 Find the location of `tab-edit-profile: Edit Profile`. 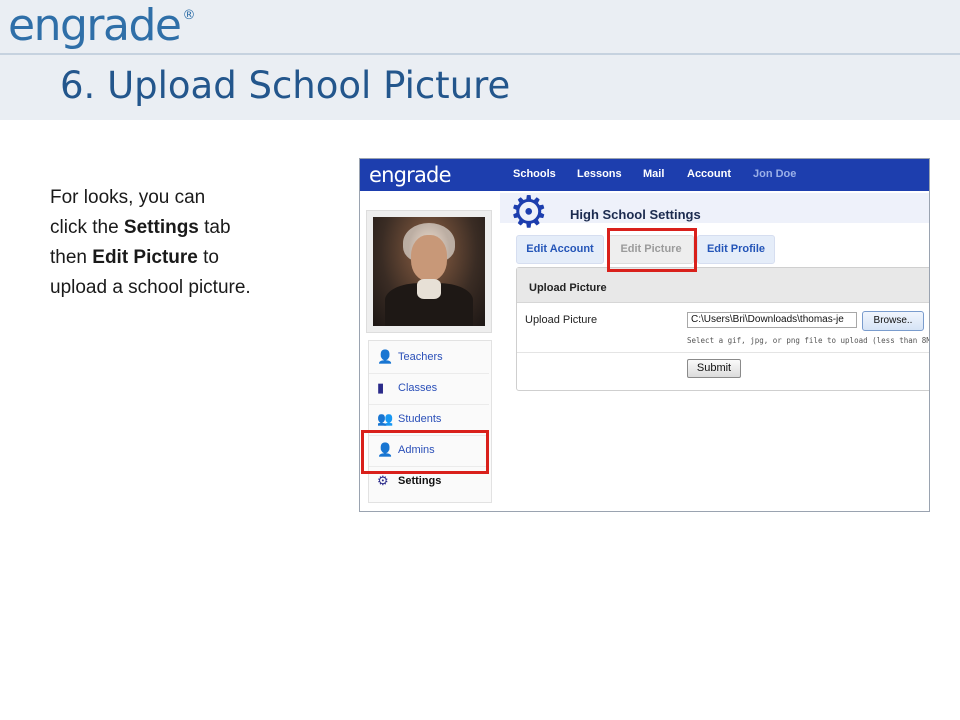

tab-edit-profile: Edit Profile is located at coordinates (736, 249).